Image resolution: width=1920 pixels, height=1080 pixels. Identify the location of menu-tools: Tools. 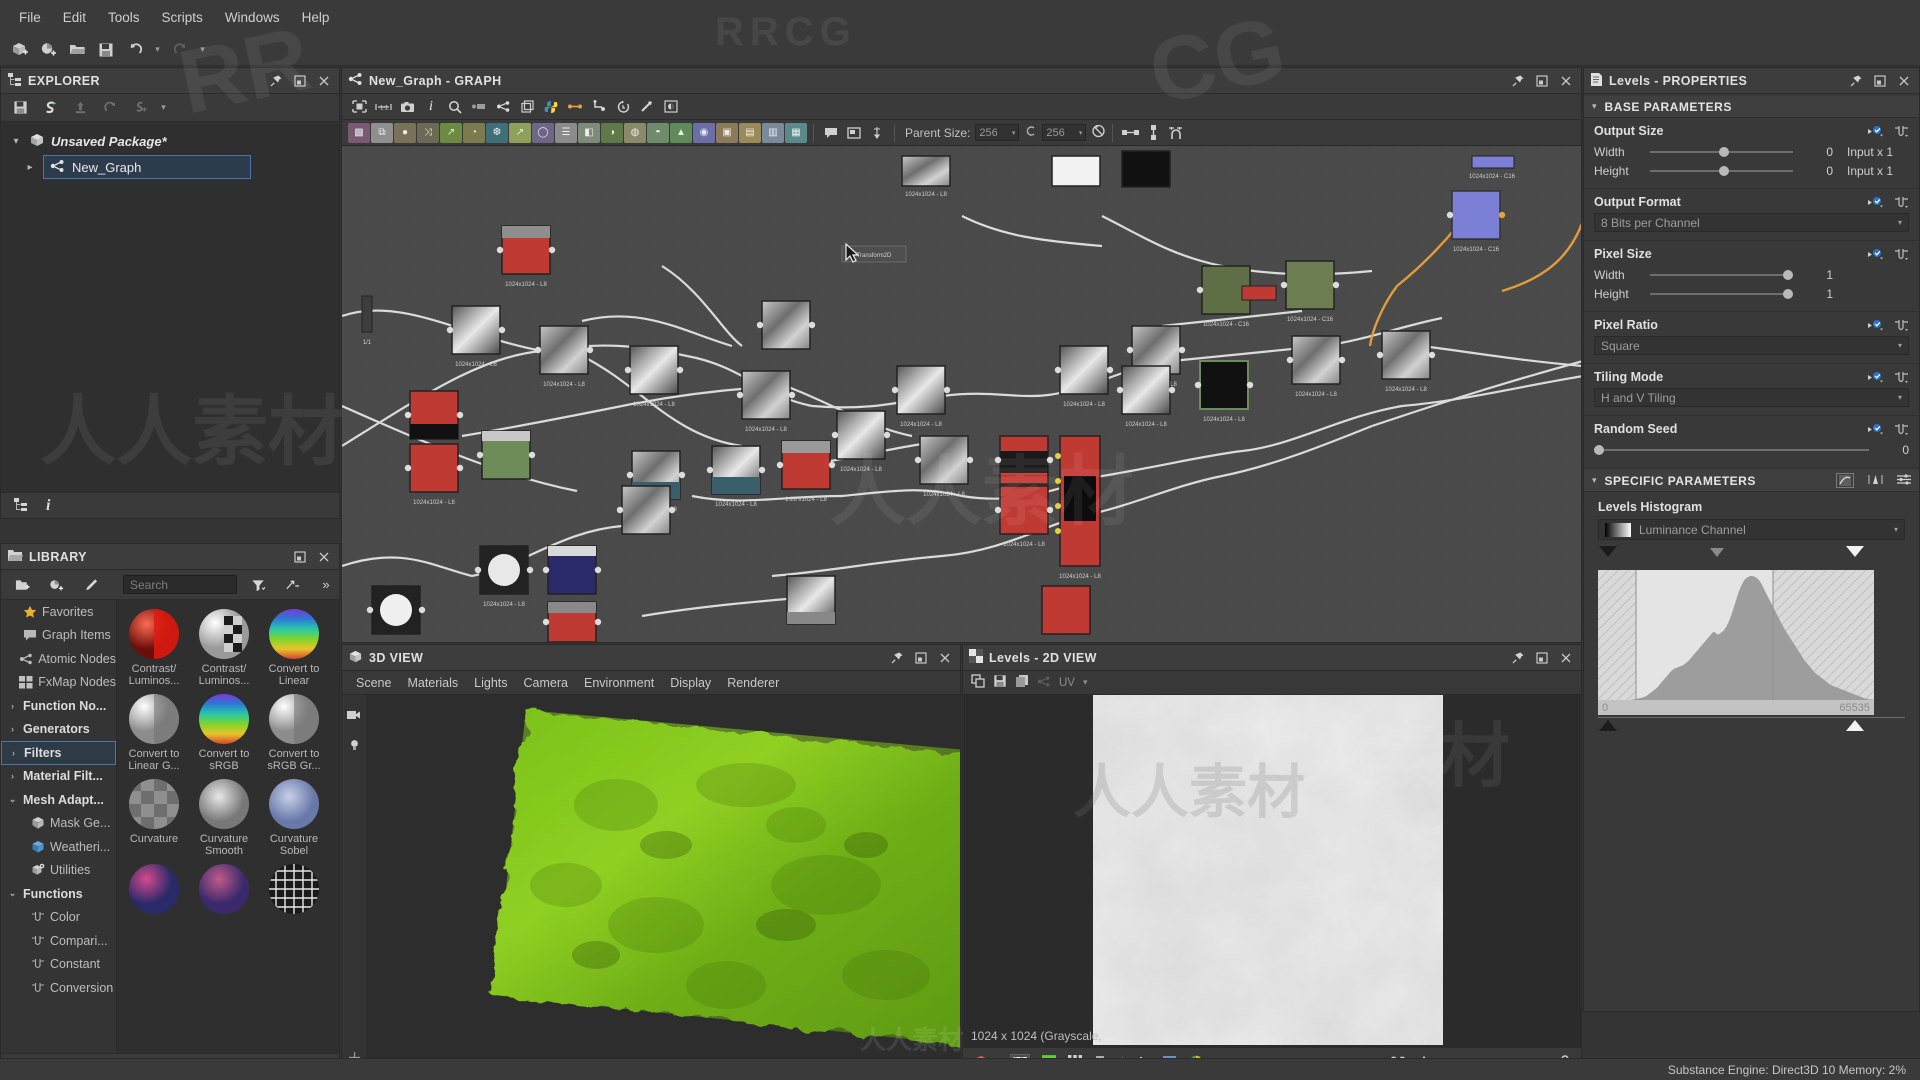
(124, 17).